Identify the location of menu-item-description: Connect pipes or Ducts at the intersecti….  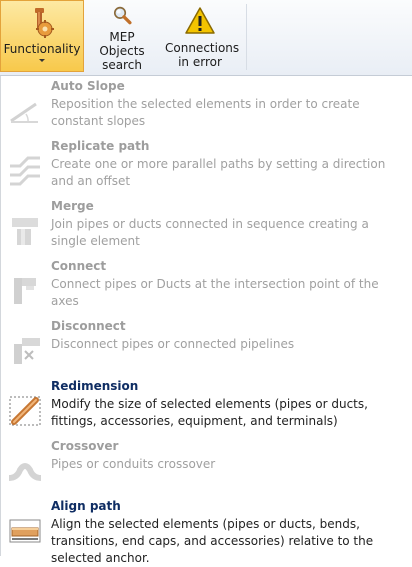
(215, 292).